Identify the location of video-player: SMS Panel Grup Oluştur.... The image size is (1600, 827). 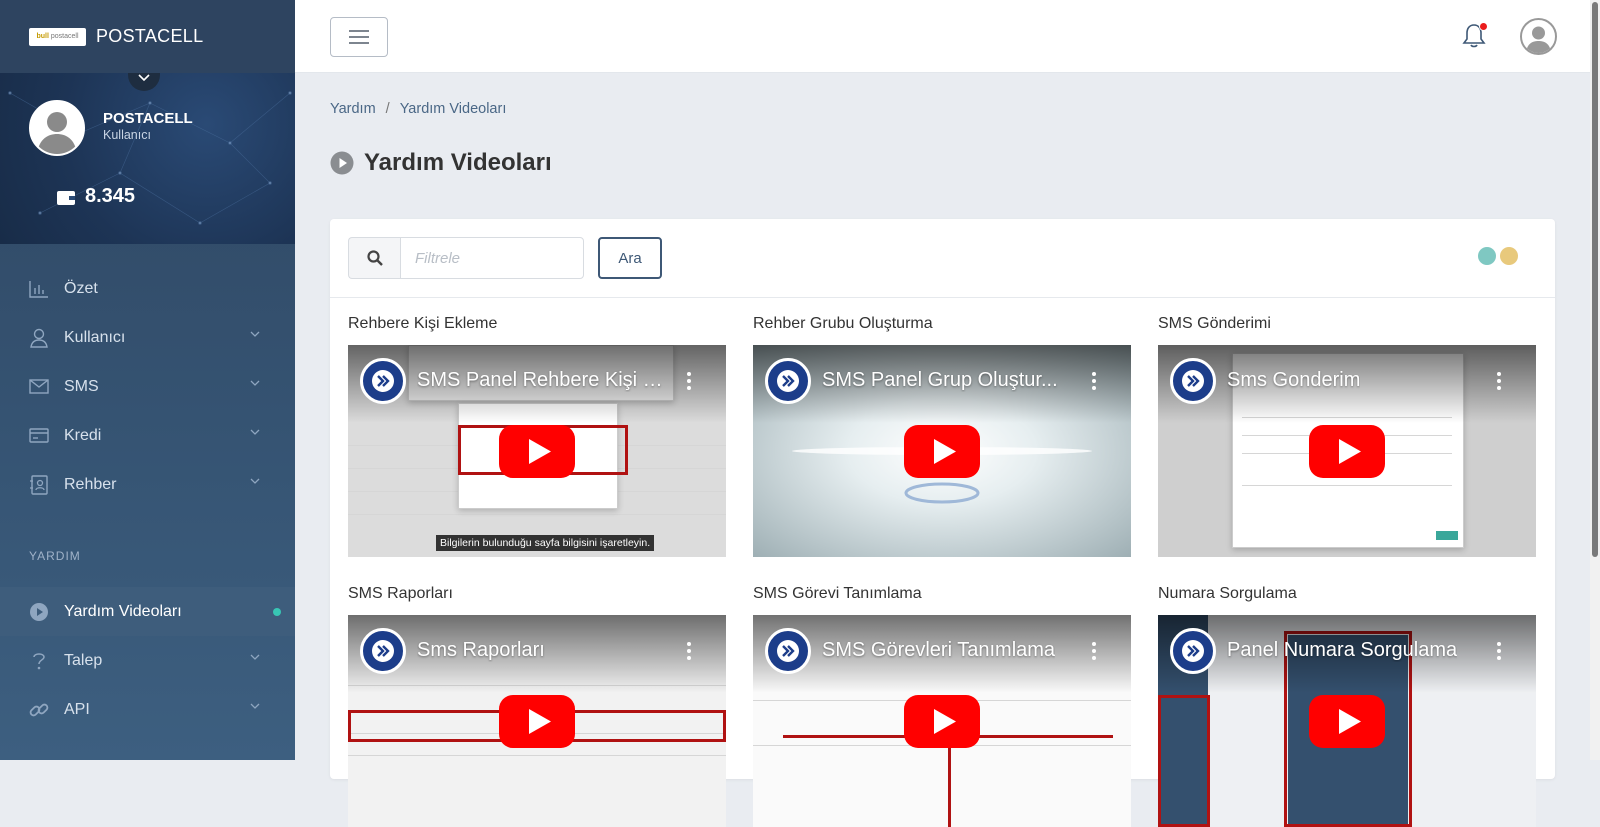
(942, 451).